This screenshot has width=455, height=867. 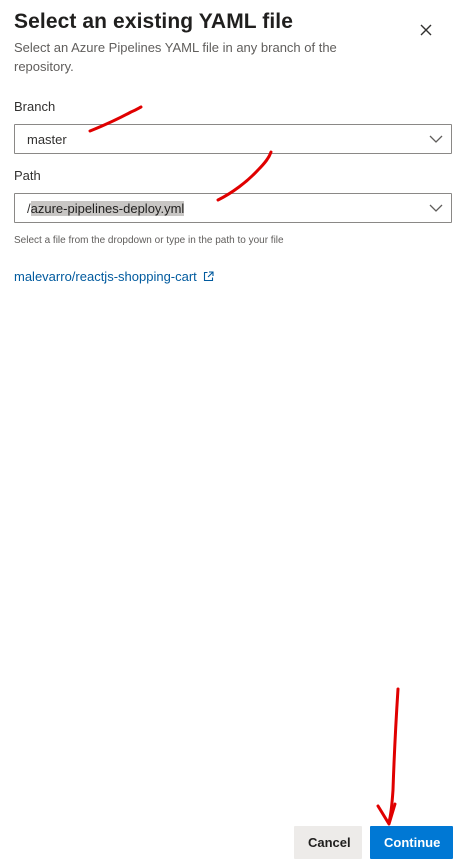 I want to click on branch-value: master, so click(x=47, y=139).